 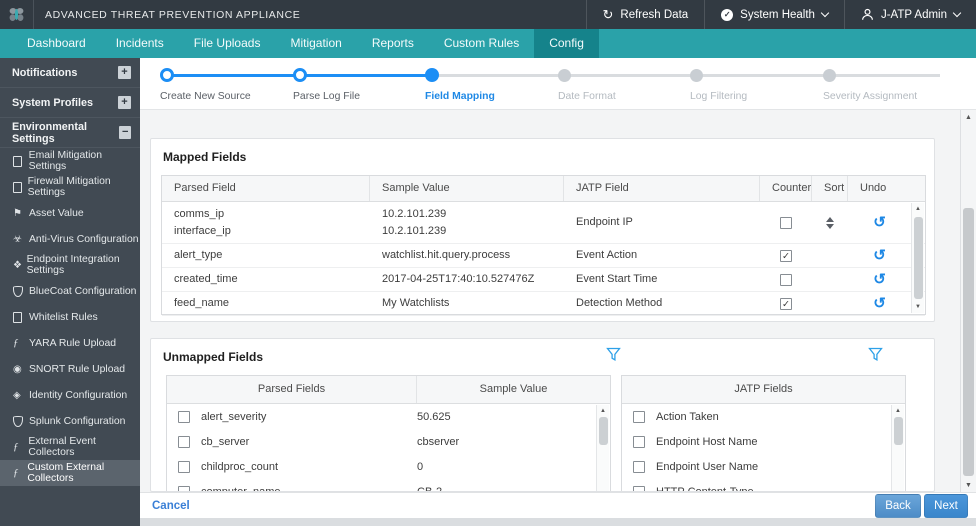 What do you see at coordinates (388, 466) in the screenshot?
I see `list-item: childproc_count 0` at bounding box center [388, 466].